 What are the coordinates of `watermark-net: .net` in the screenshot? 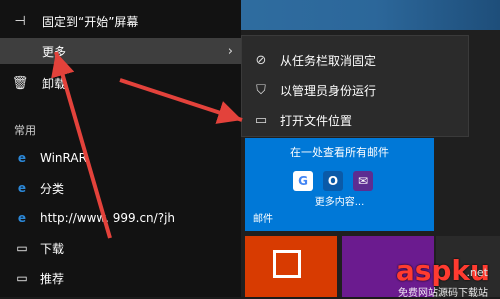 It's located at (477, 272).